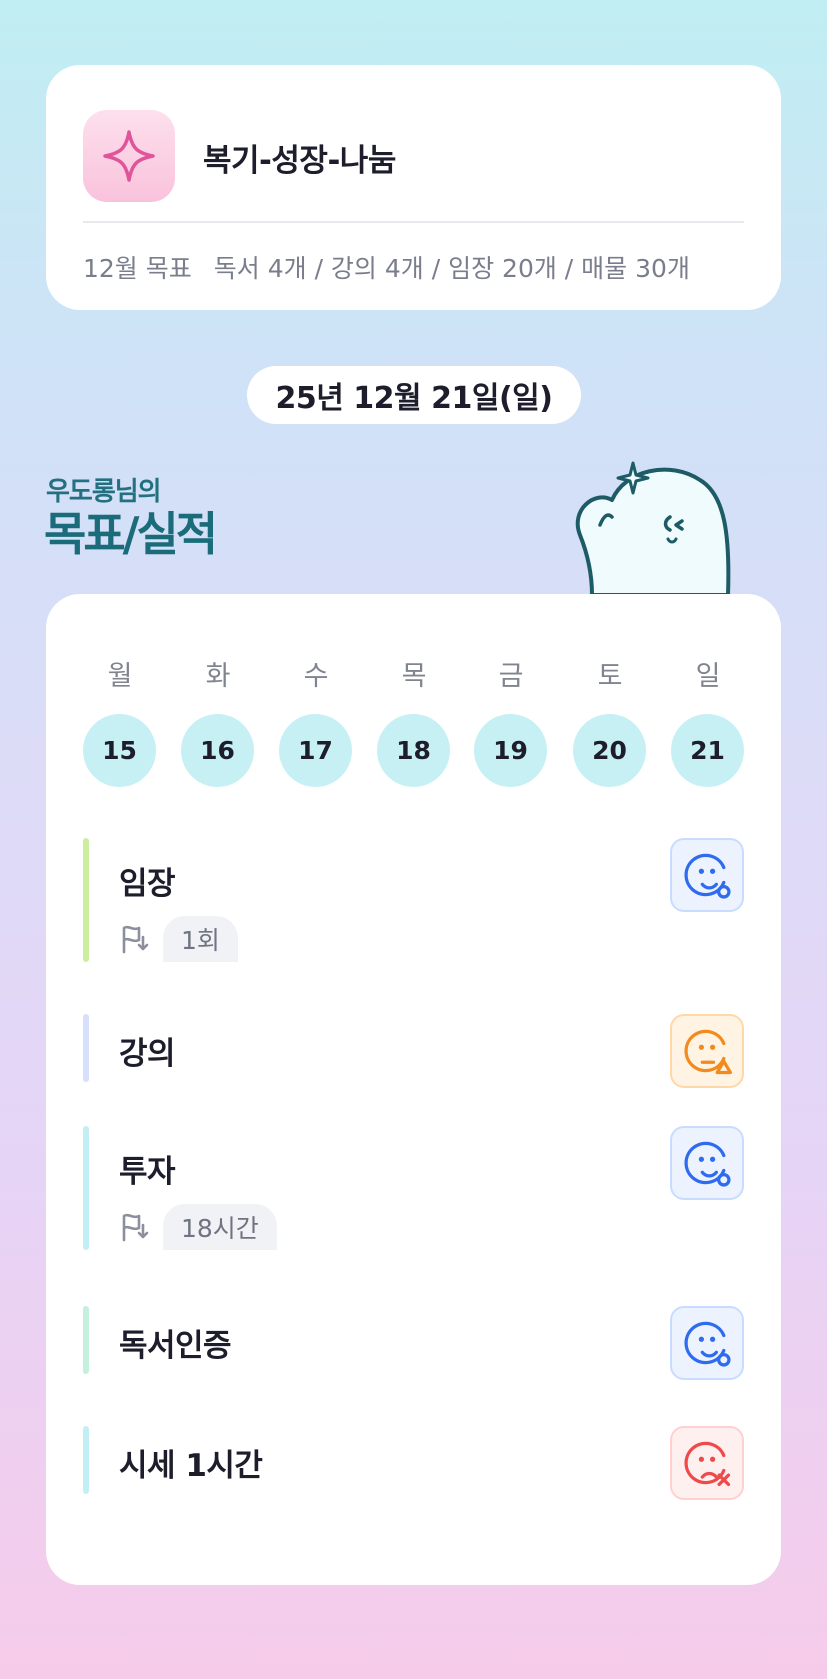 This screenshot has width=827, height=1679. I want to click on status-bad-button, so click(707, 1463).